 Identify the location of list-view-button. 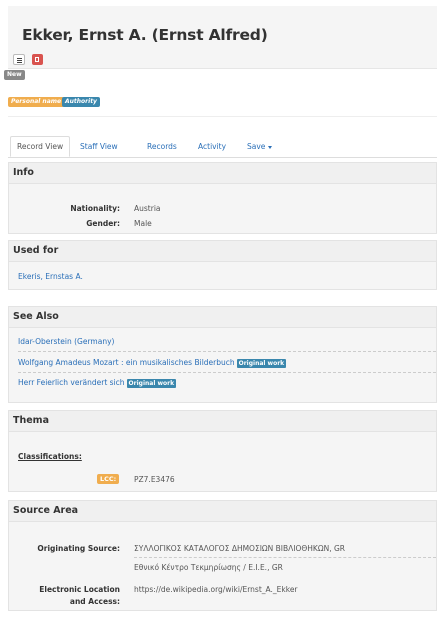
(19, 59).